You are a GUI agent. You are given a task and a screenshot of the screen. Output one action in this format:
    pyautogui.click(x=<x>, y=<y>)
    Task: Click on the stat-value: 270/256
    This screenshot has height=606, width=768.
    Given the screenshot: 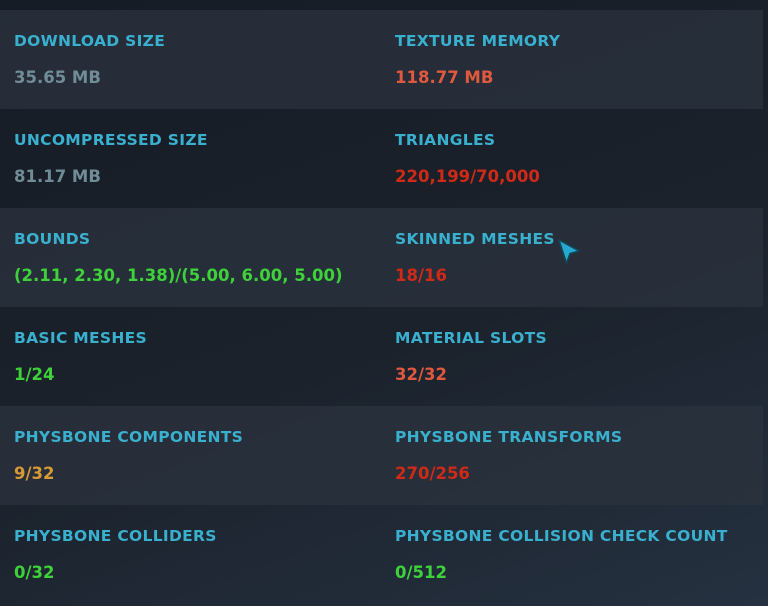 What is the action you would take?
    pyautogui.click(x=432, y=473)
    